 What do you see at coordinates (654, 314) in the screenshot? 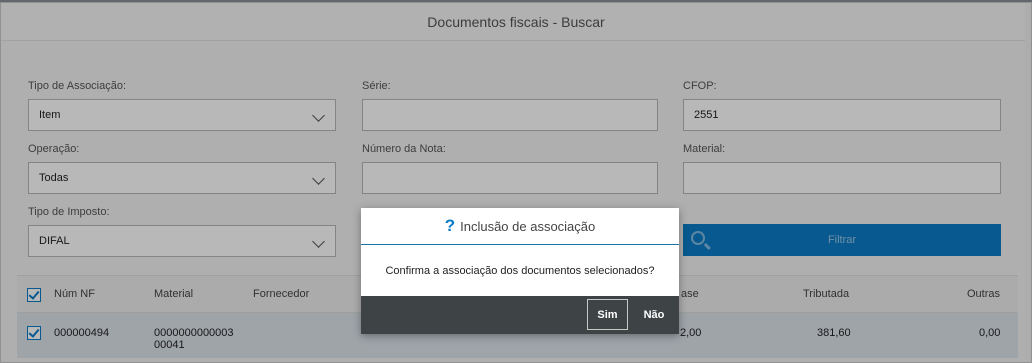
I see `no-button: Não` at bounding box center [654, 314].